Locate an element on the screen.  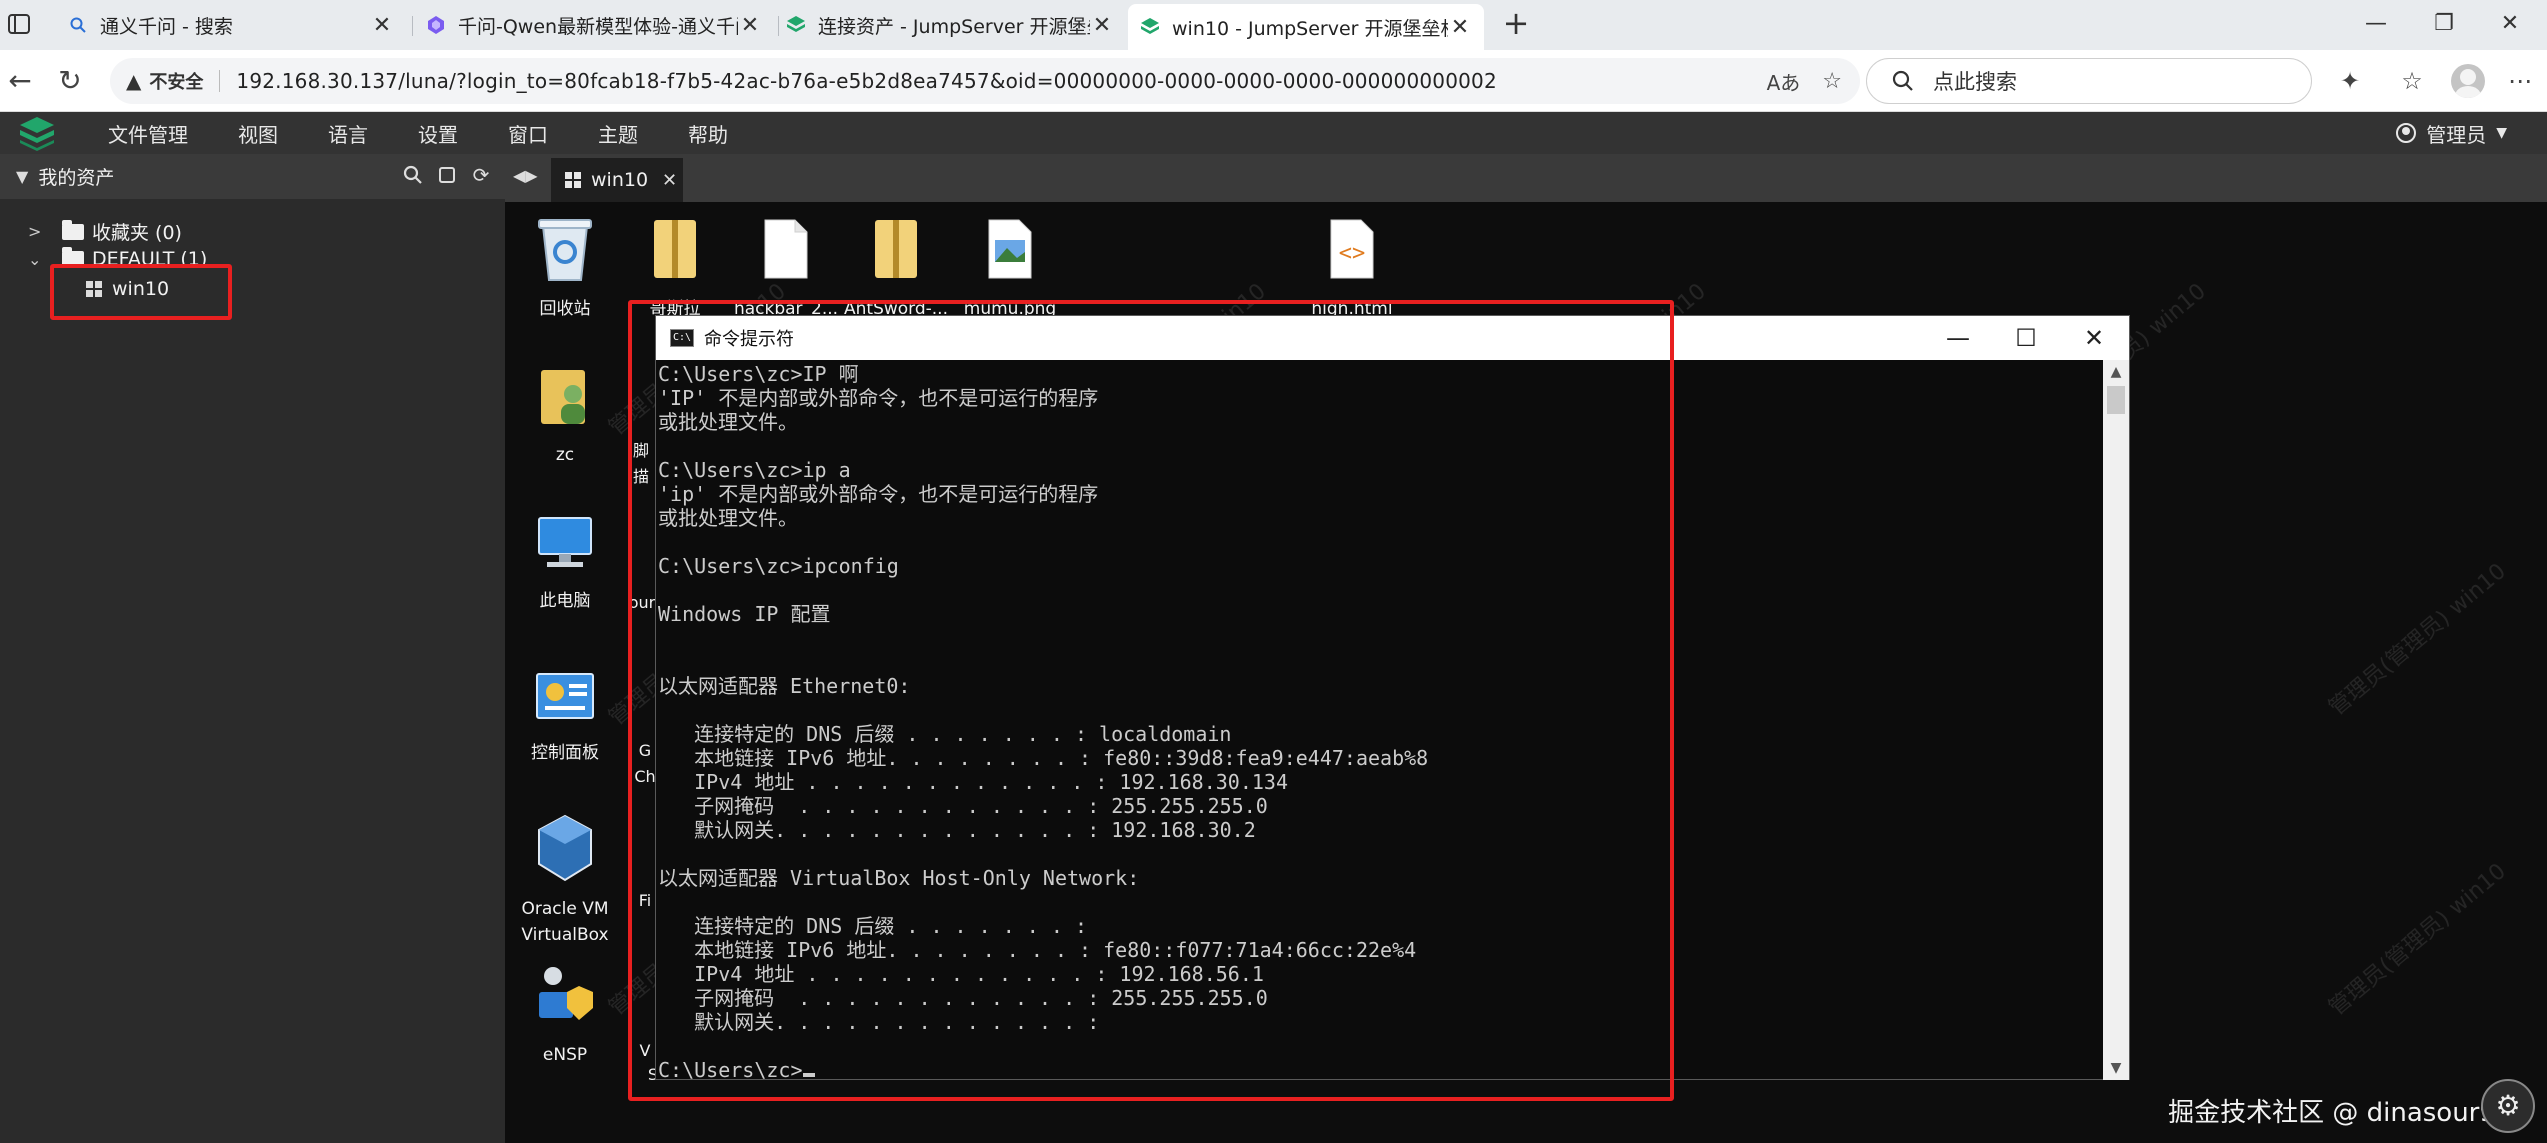
html-file-icon: <> is located at coordinates (1352, 253).